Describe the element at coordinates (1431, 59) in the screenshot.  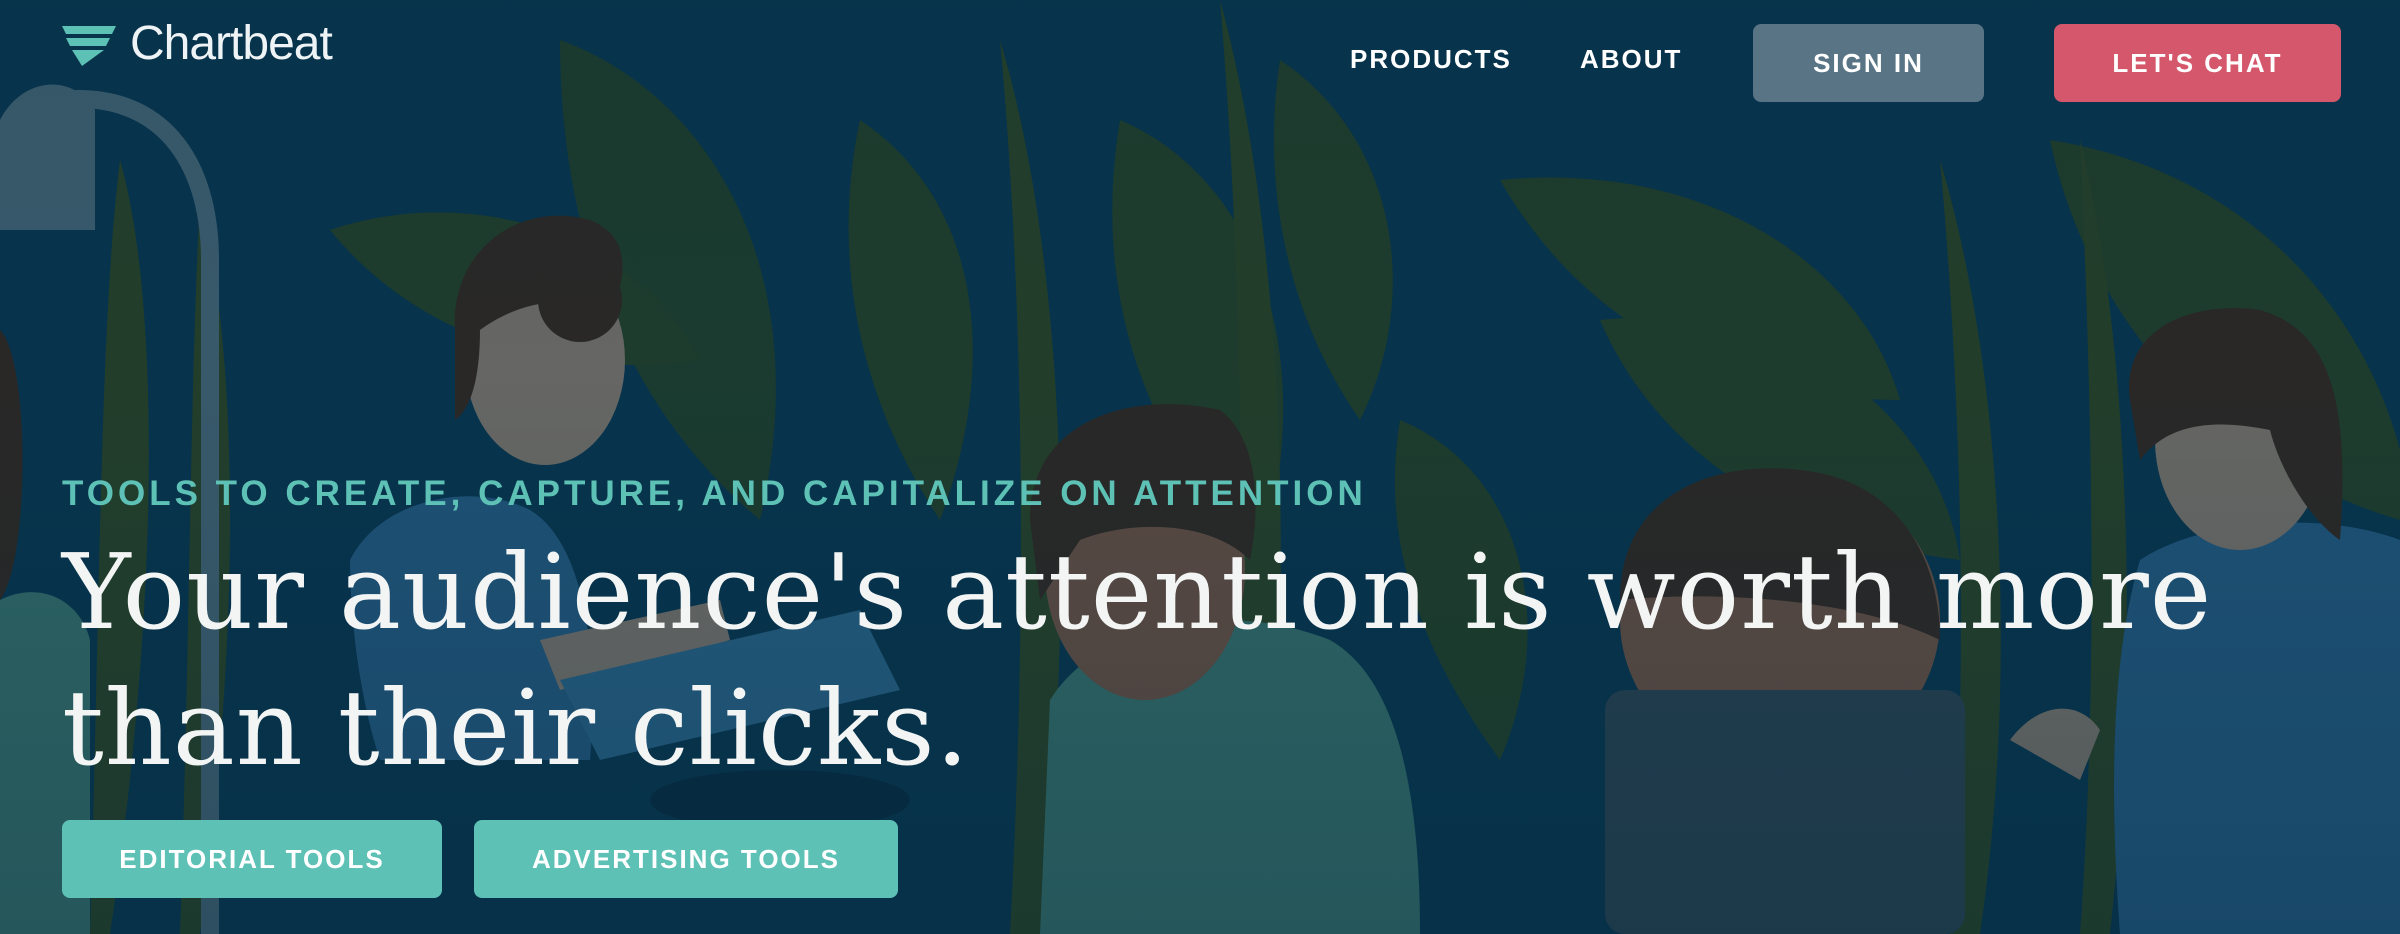
I see `nav-products-link: PRODUCTS` at that location.